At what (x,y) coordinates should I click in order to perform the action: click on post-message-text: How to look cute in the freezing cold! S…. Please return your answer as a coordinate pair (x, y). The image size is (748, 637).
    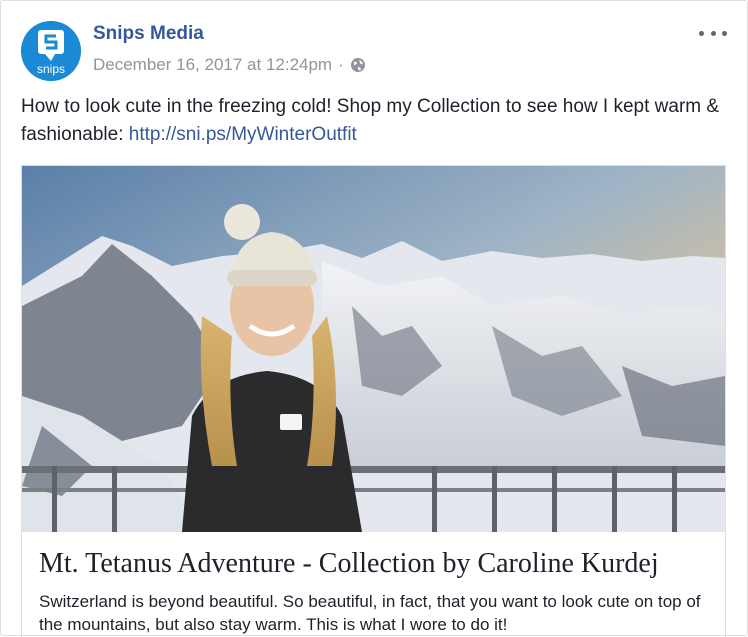
    Looking at the image, I should click on (370, 120).